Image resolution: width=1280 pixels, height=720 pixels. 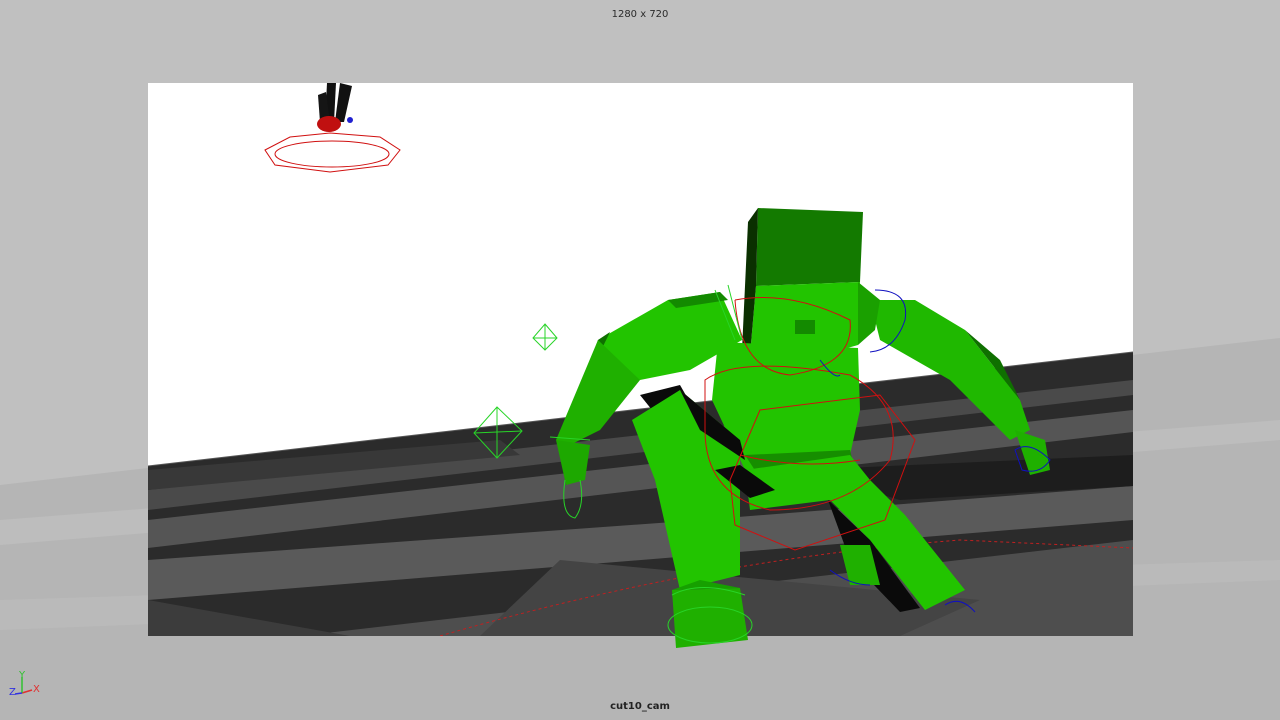 What do you see at coordinates (640, 706) in the screenshot?
I see `camera-name-label: cut10_cam` at bounding box center [640, 706].